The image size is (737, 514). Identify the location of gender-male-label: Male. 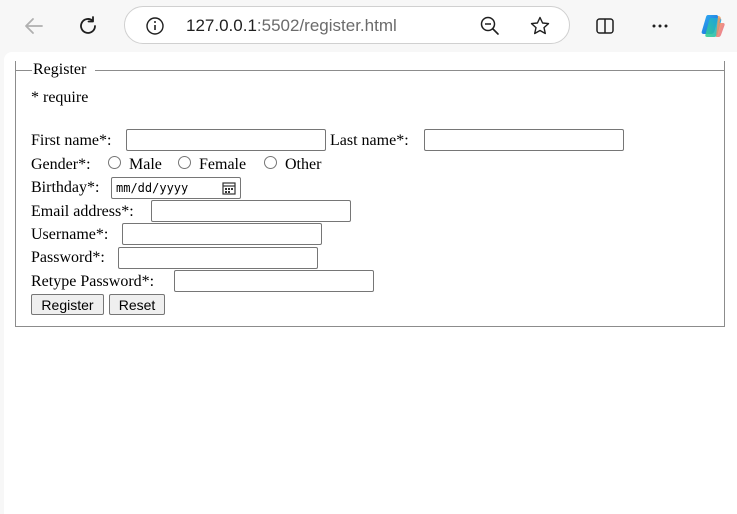
(145, 164).